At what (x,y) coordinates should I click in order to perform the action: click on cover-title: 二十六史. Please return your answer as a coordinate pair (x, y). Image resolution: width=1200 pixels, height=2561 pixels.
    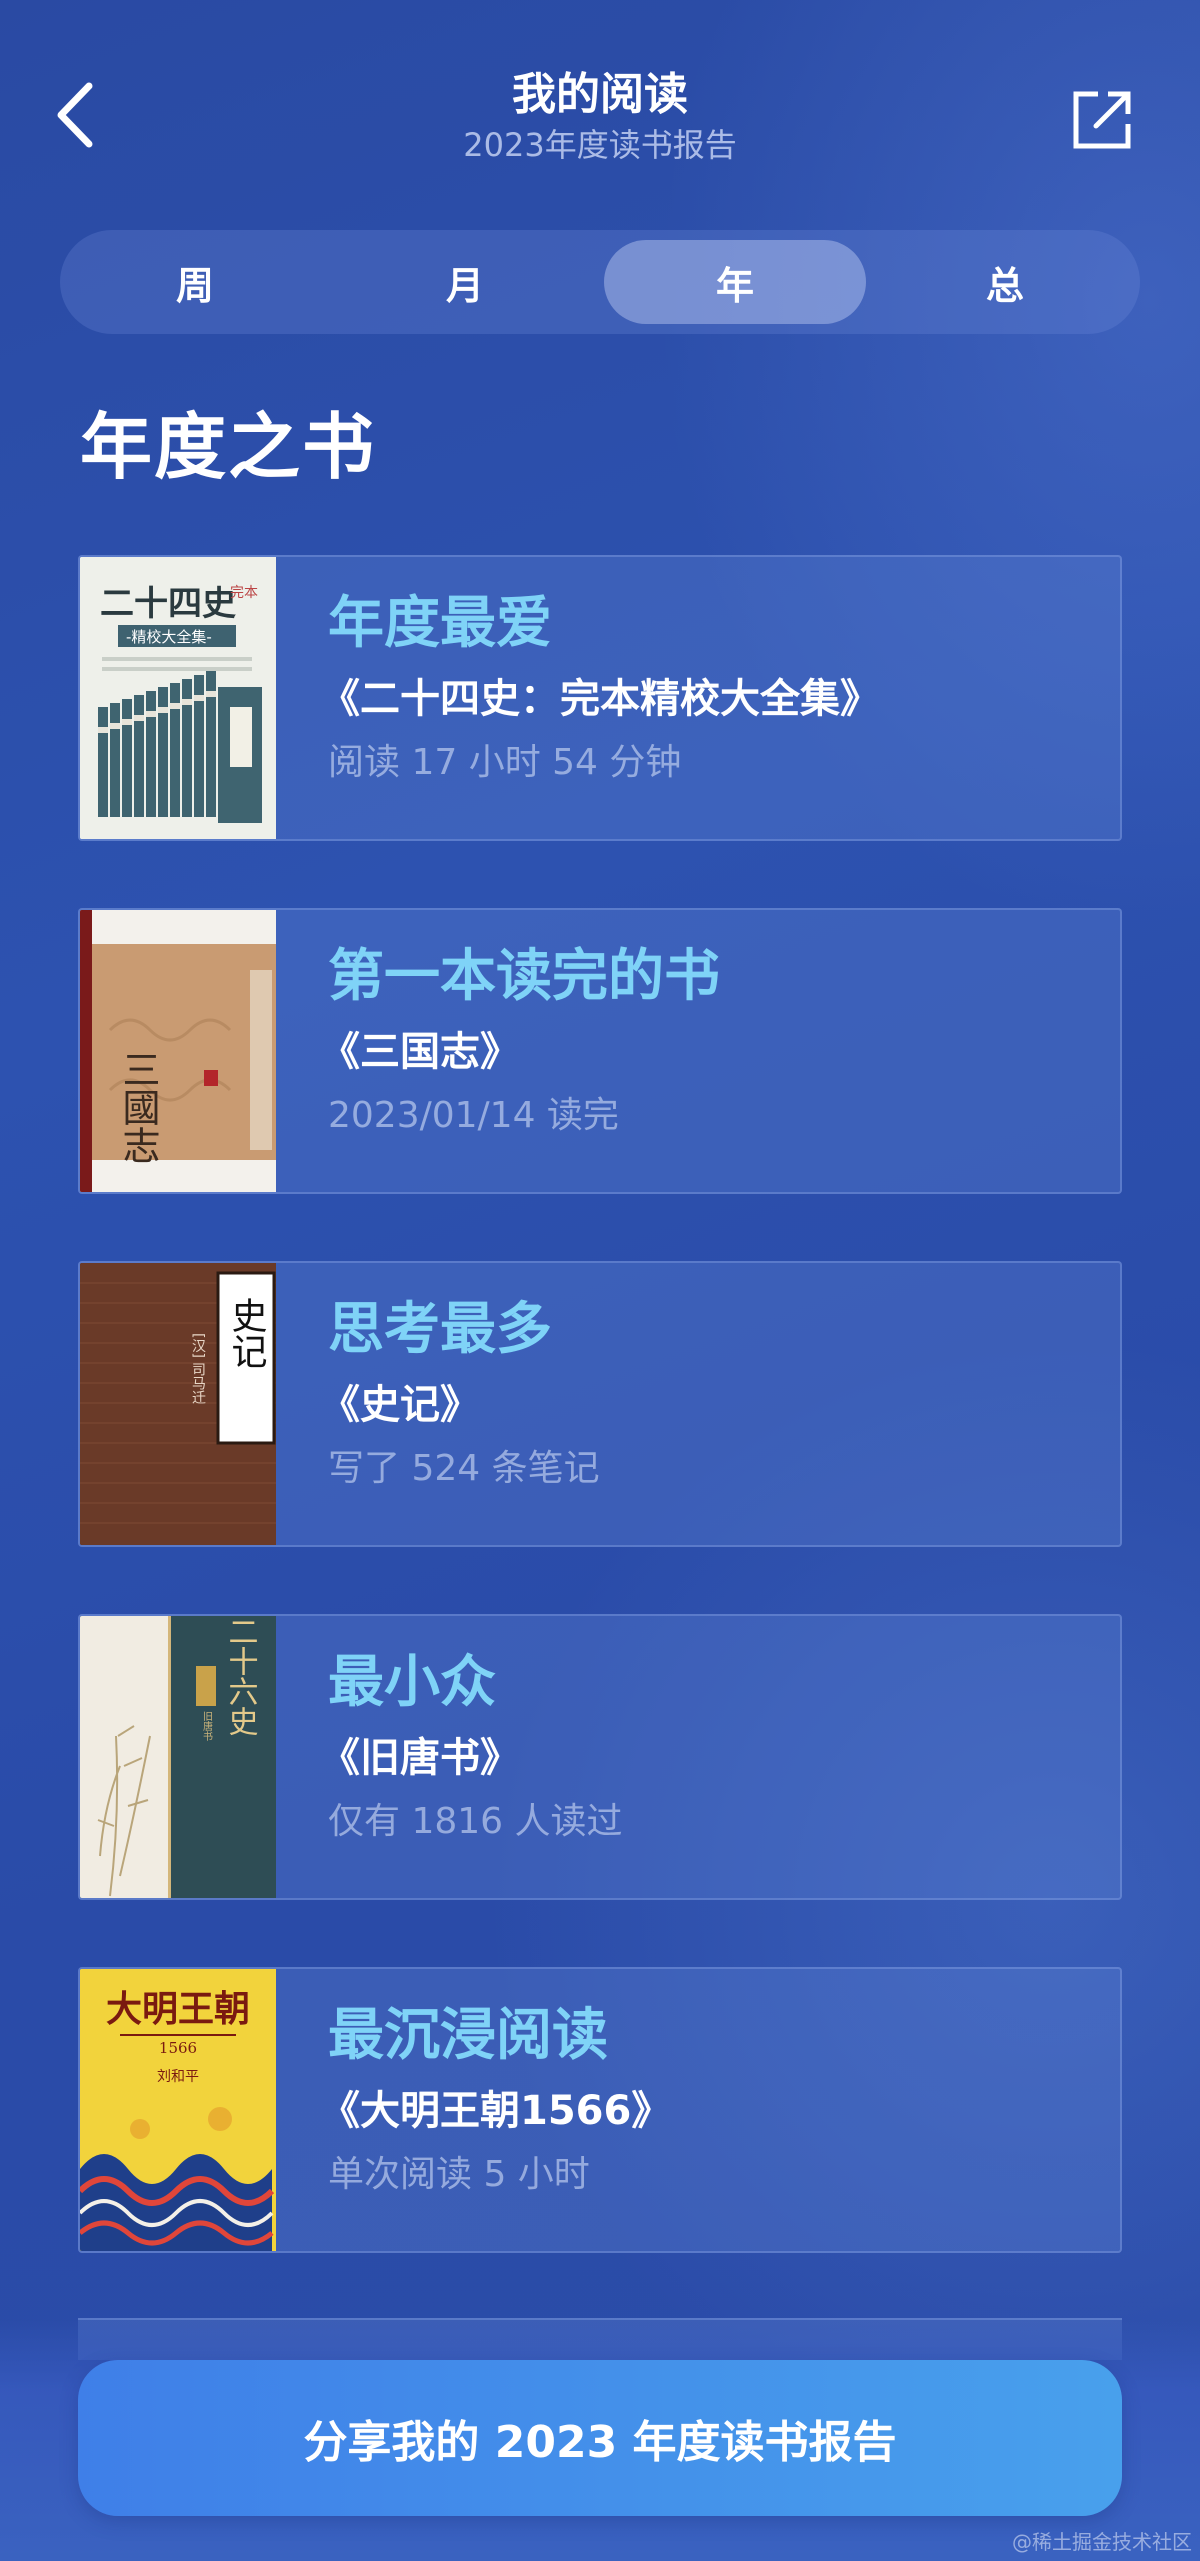
    Looking at the image, I should click on (240, 1676).